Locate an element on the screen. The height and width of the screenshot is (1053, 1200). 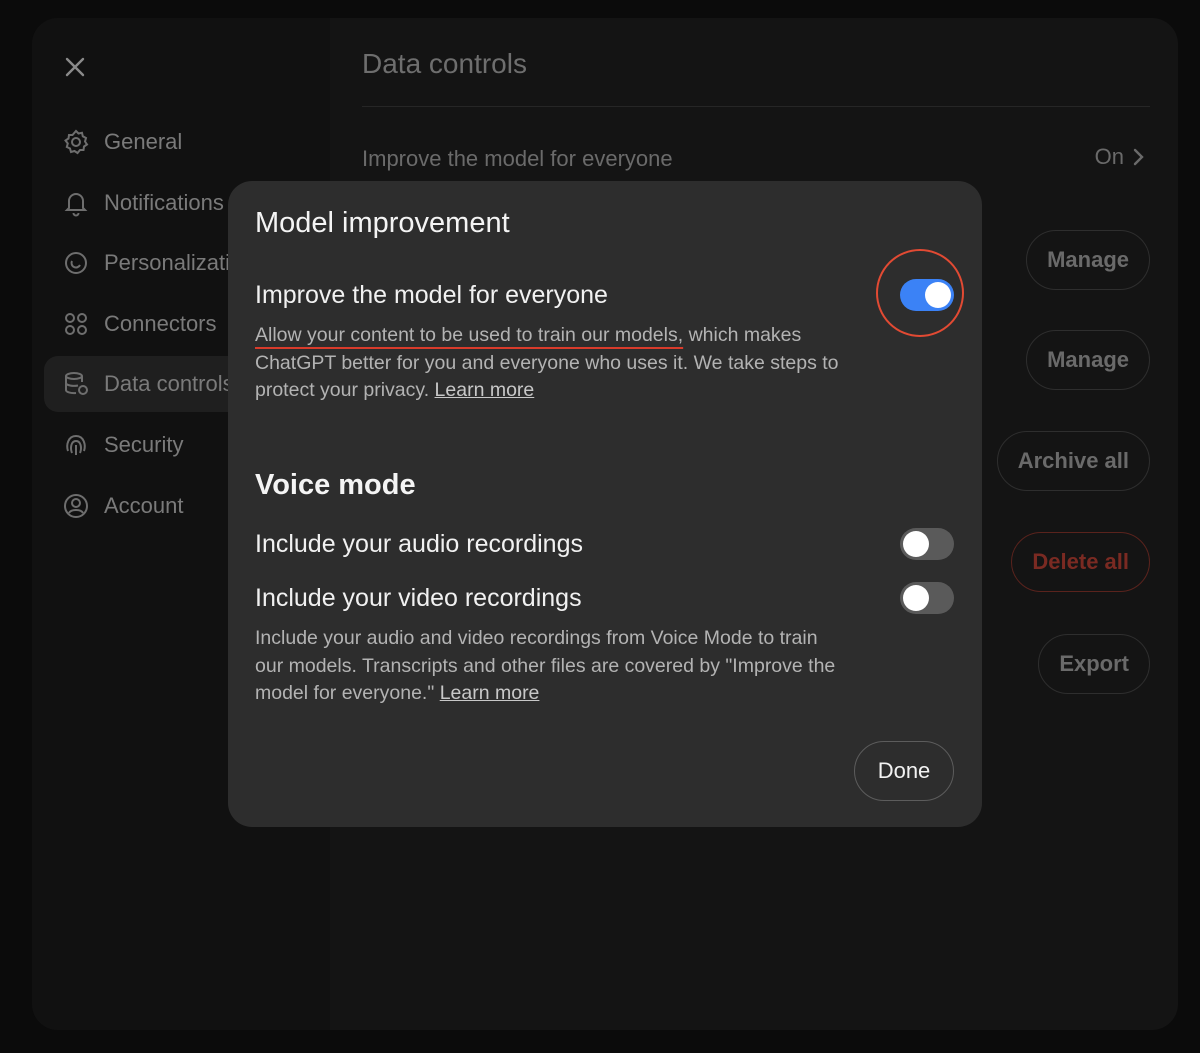
improve-model-toggle is located at coordinates (927, 295).